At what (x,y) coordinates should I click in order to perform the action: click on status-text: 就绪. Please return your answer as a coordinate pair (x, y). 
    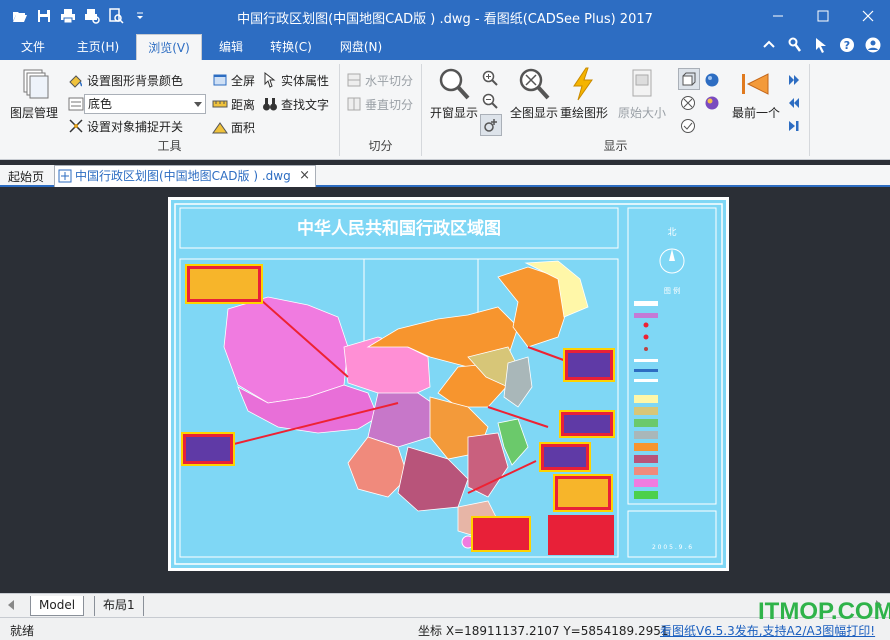
    Looking at the image, I should click on (22, 631).